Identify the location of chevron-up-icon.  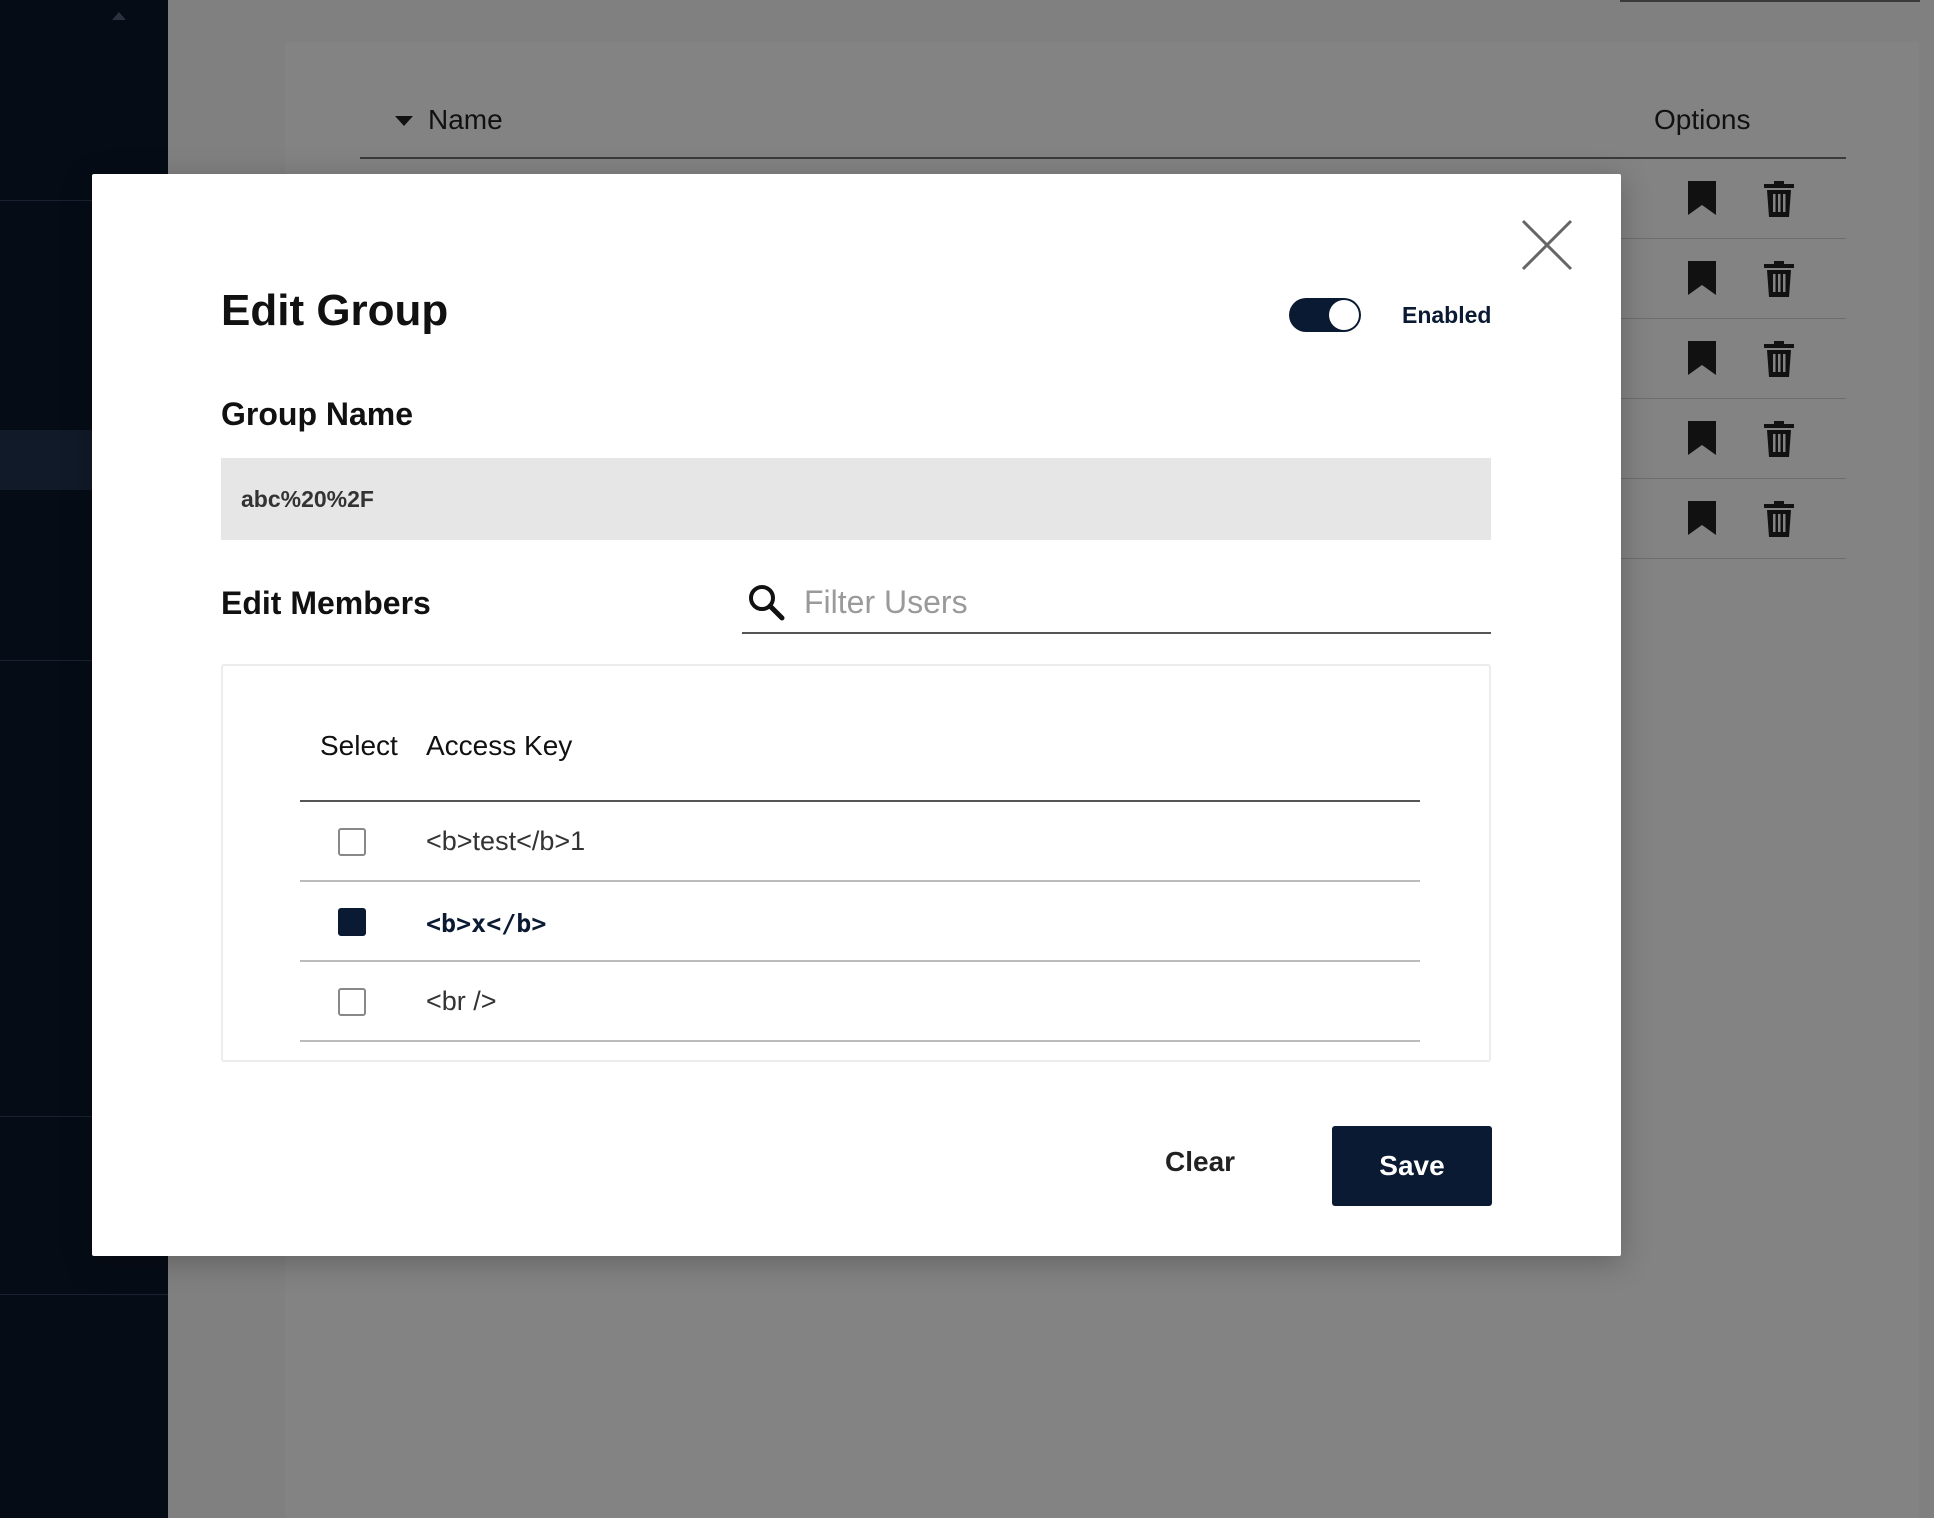
(119, 16).